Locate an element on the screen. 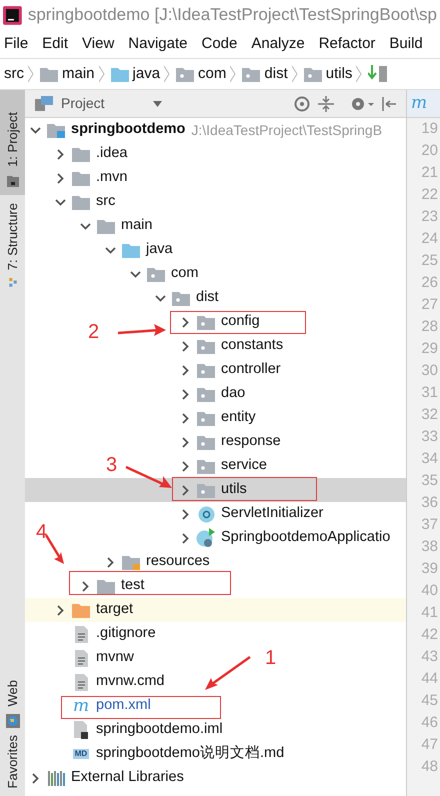  separator-icon is located at coordinates (167, 74).